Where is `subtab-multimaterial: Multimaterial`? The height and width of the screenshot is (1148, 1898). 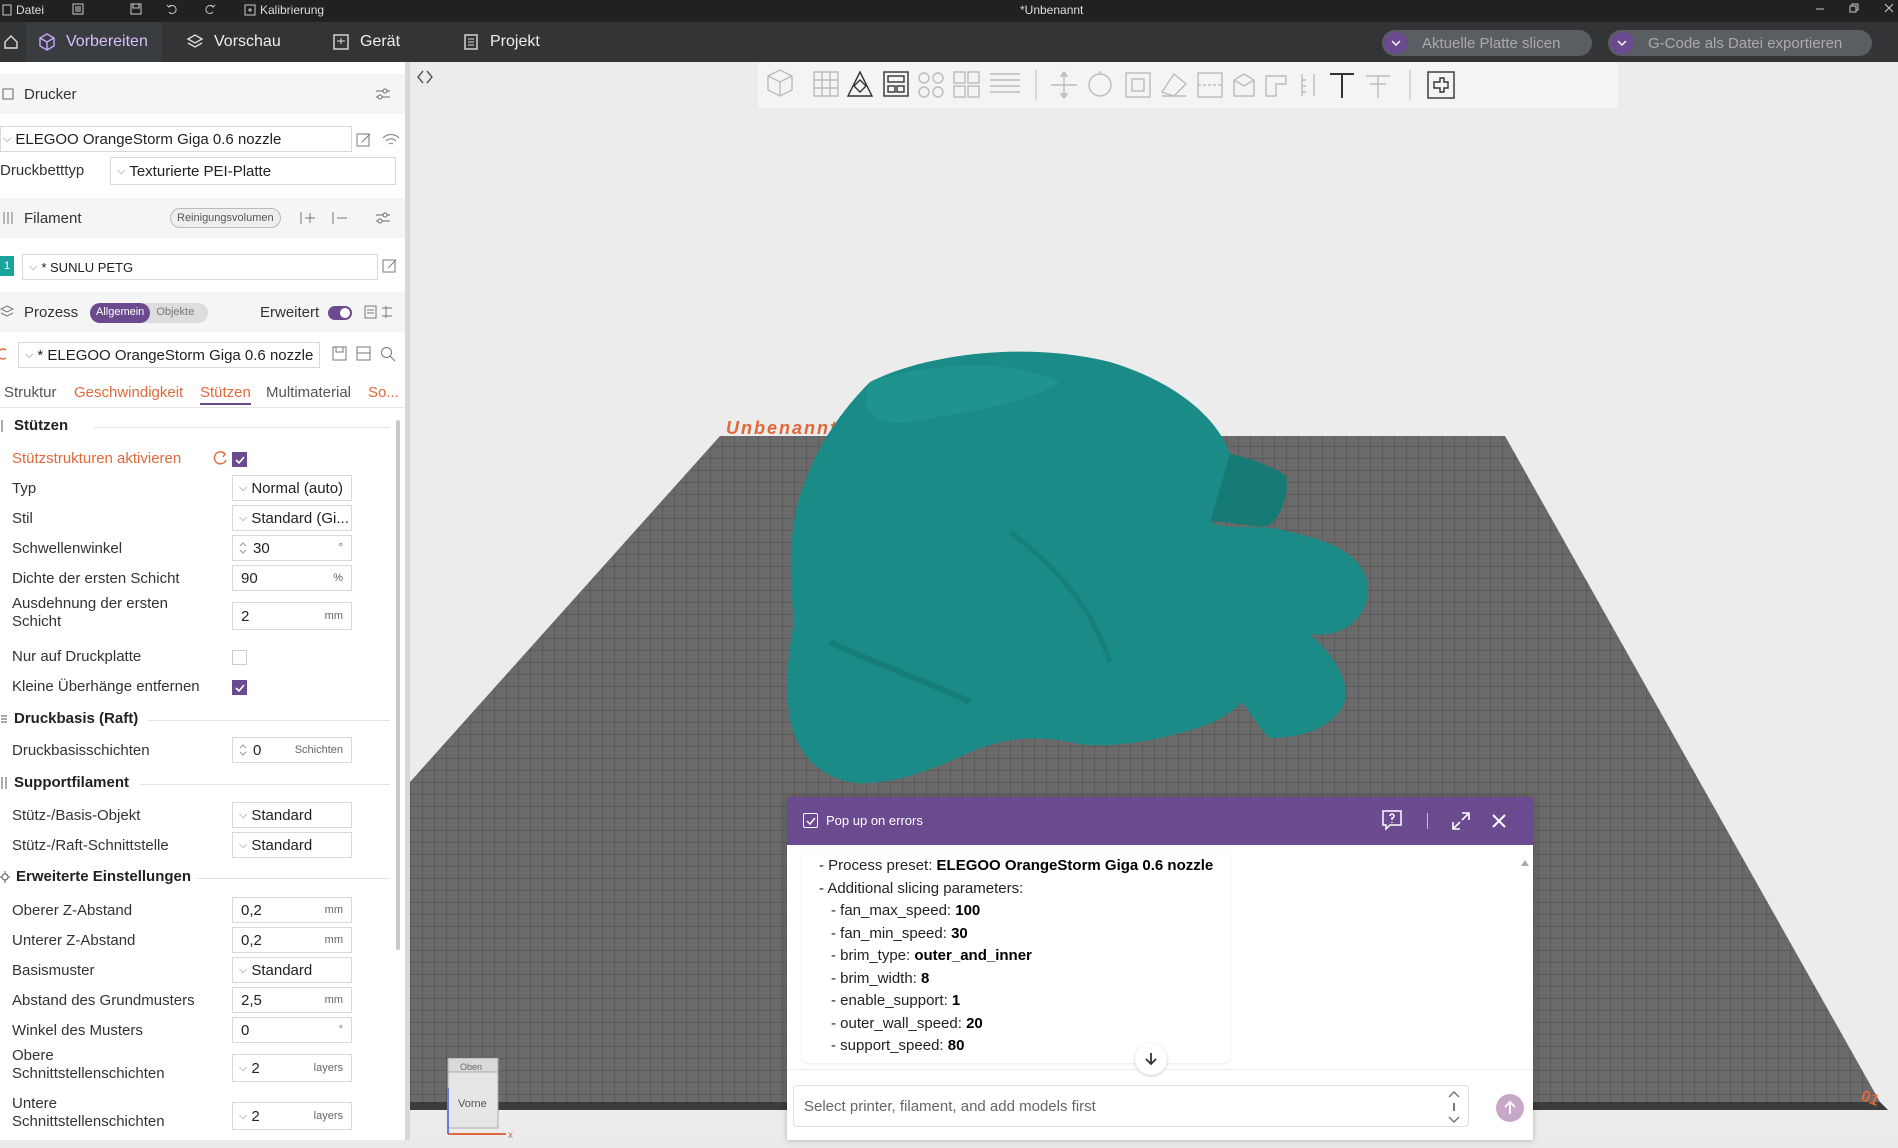 subtab-multimaterial: Multimaterial is located at coordinates (308, 392).